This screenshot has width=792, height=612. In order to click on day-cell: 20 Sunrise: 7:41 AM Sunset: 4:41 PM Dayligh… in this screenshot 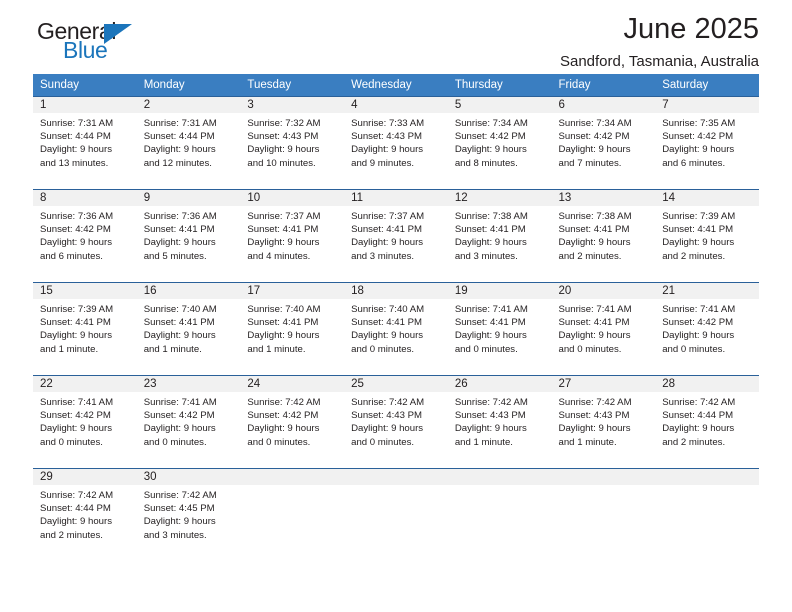, I will do `click(603, 329)`.